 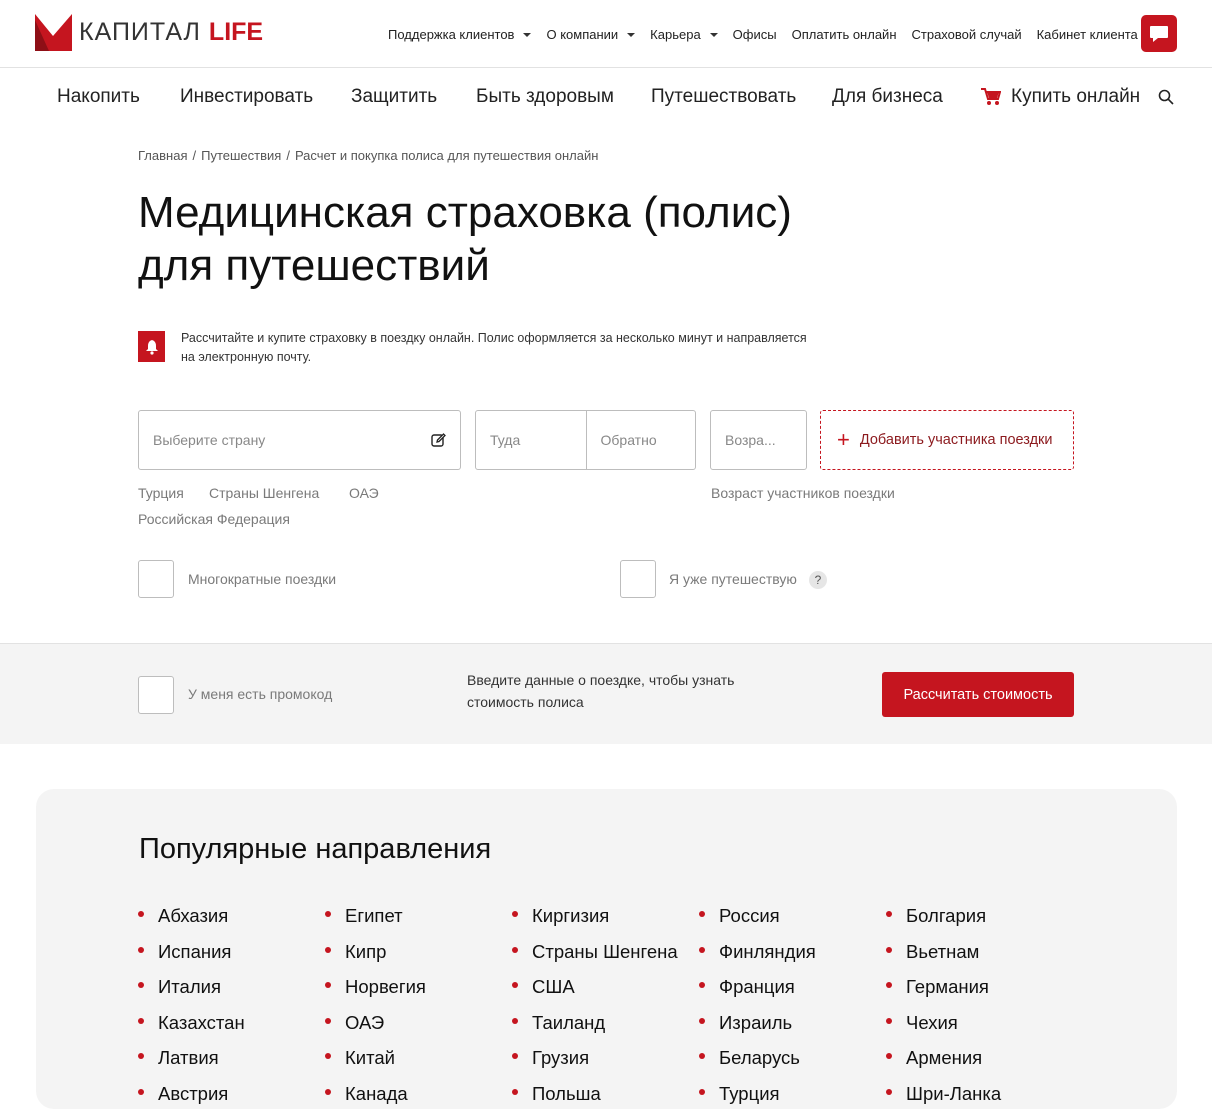 I want to click on destination-link: США, so click(x=595, y=994).